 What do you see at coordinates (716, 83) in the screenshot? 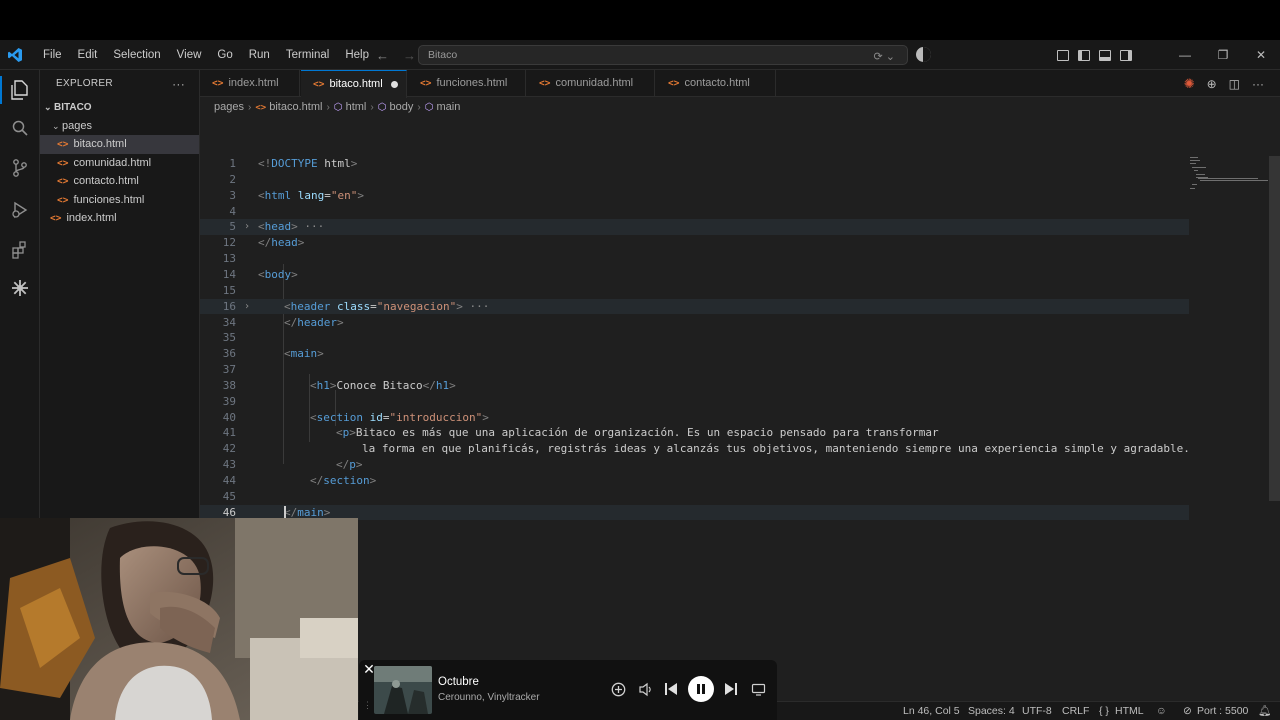
I see `tab-contacto: <> contacto.html` at bounding box center [716, 83].